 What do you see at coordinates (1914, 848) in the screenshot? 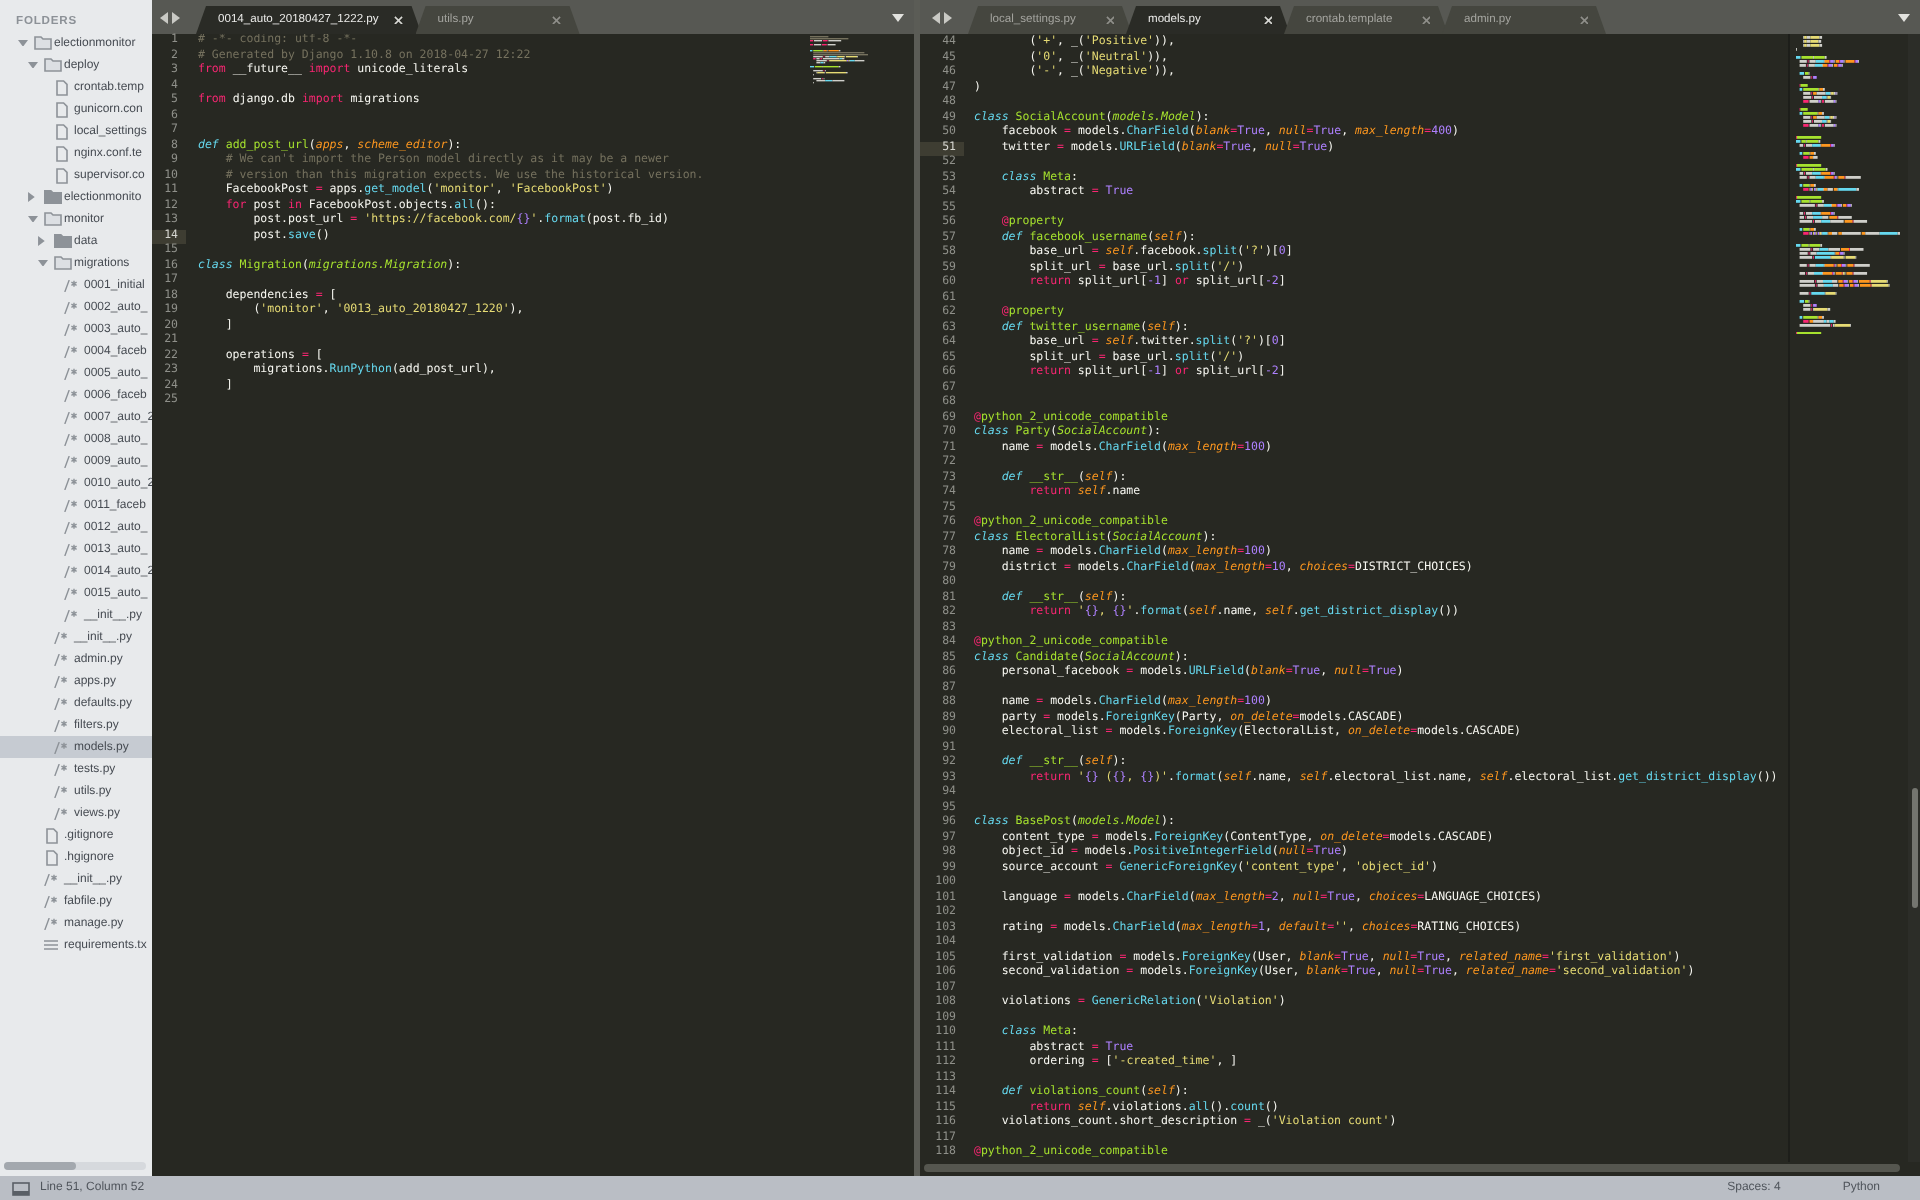
I see `scrollbar-thumb` at bounding box center [1914, 848].